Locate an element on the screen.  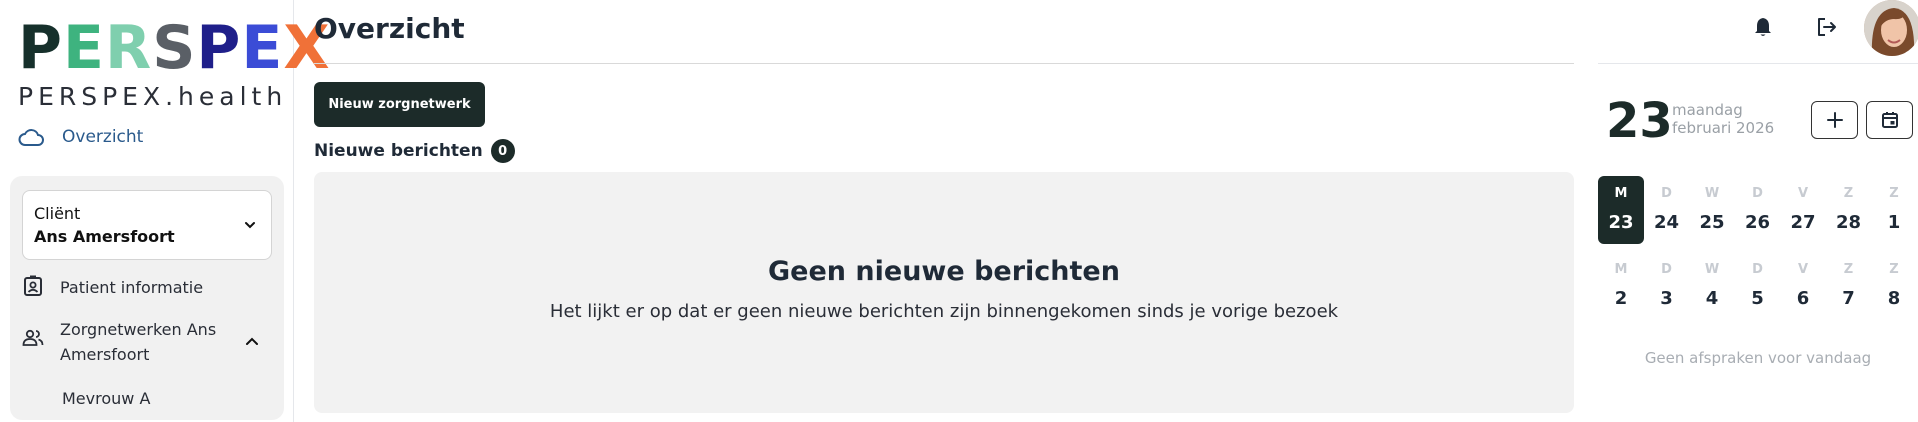
messages-count-badge: 0 is located at coordinates (502, 151).